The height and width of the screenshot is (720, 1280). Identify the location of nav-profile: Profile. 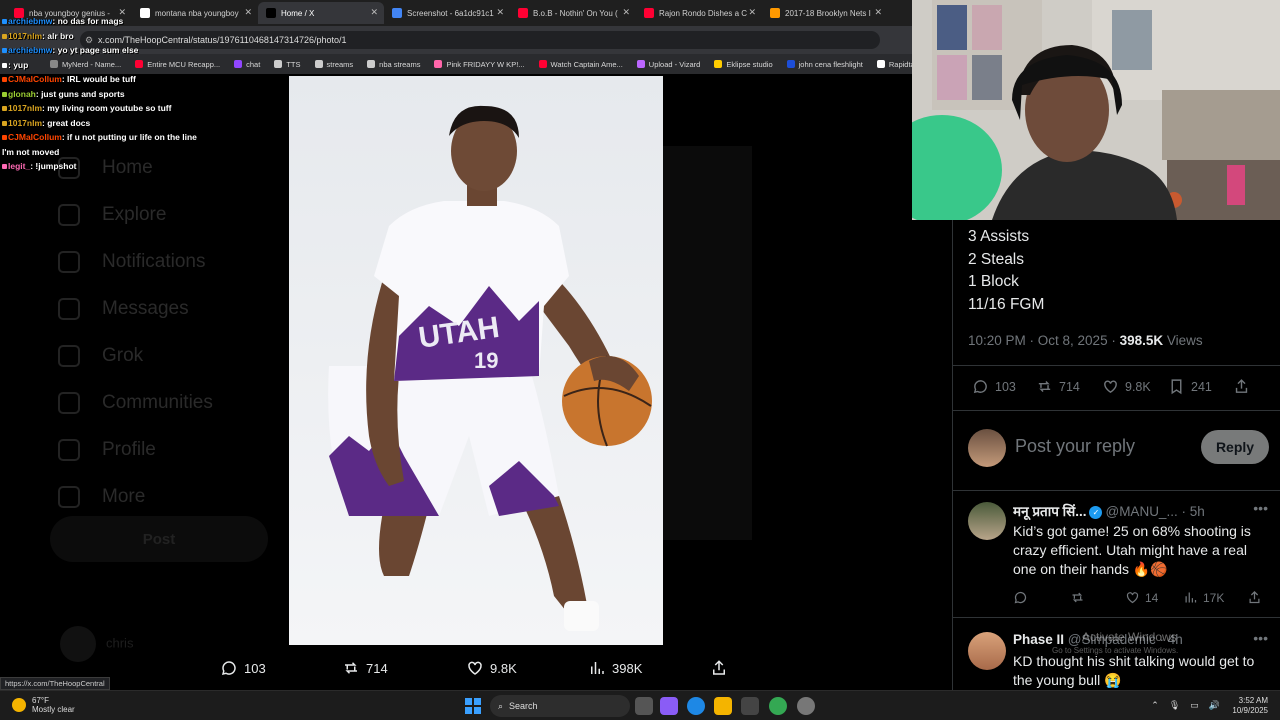
(173, 449).